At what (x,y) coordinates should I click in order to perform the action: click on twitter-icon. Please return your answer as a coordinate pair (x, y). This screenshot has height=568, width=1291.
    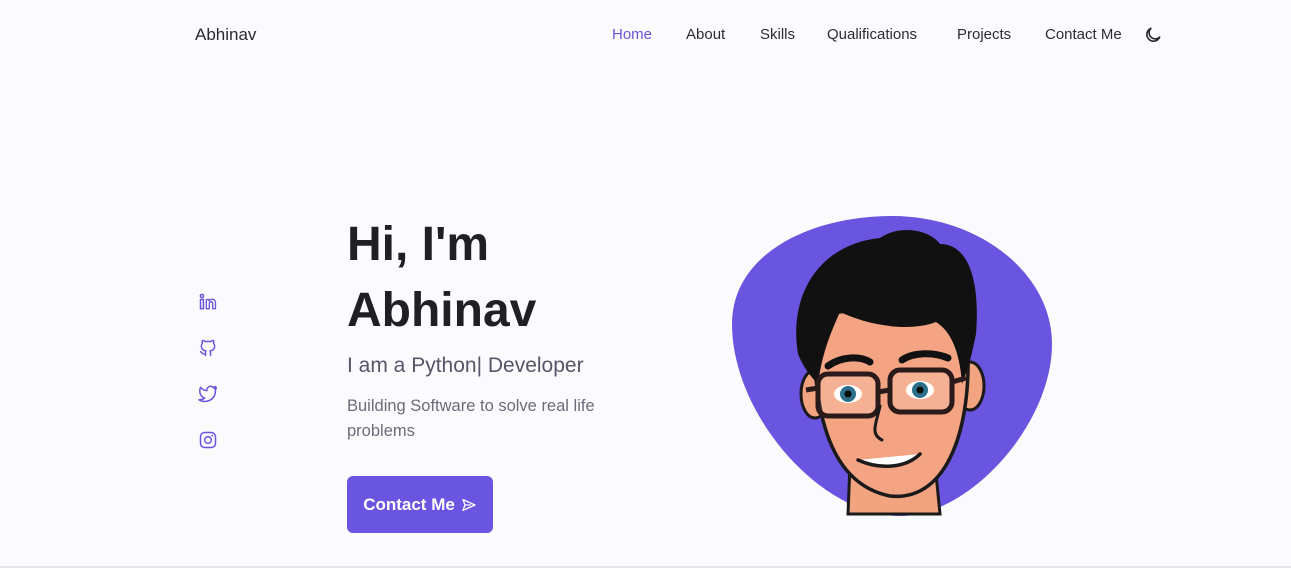
    Looking at the image, I should click on (208, 394).